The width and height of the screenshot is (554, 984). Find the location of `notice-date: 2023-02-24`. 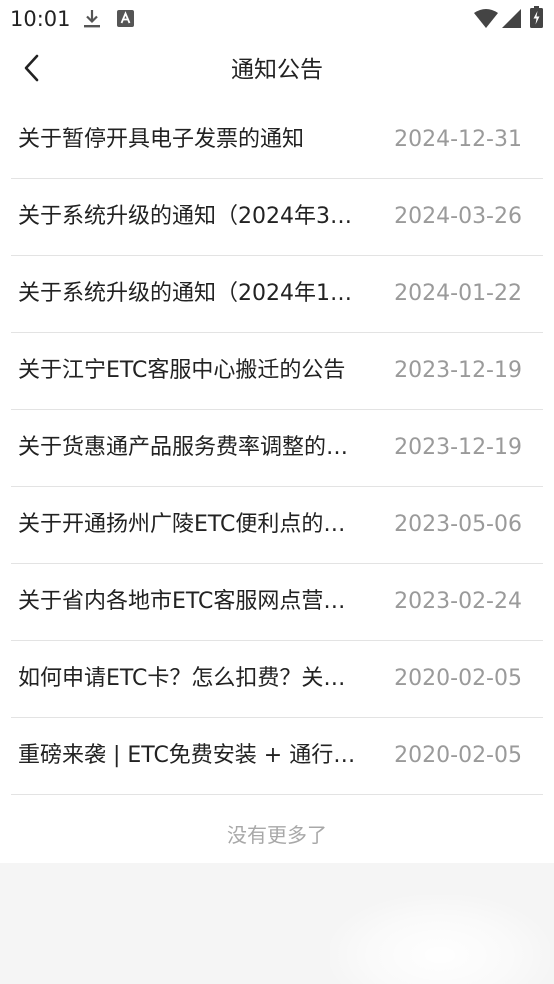

notice-date: 2023-02-24 is located at coordinates (458, 601).